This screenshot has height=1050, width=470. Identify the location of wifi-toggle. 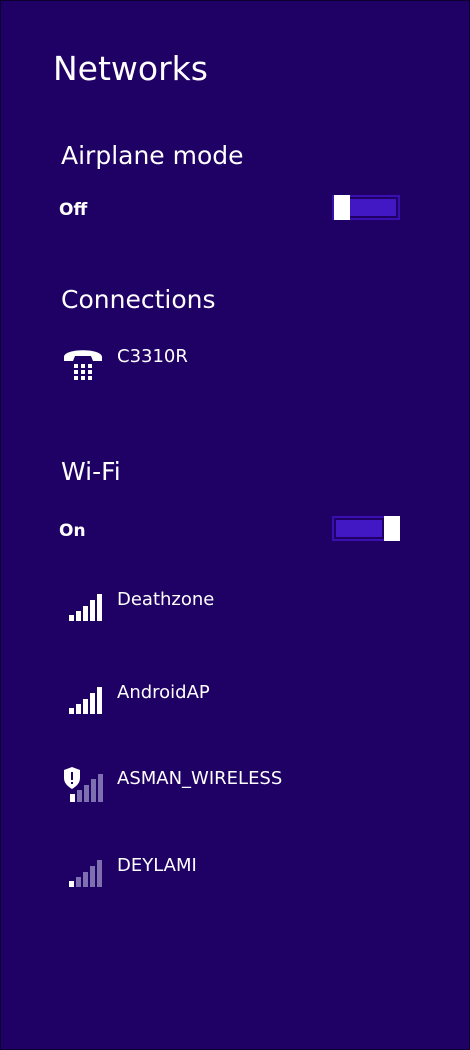
(366, 528).